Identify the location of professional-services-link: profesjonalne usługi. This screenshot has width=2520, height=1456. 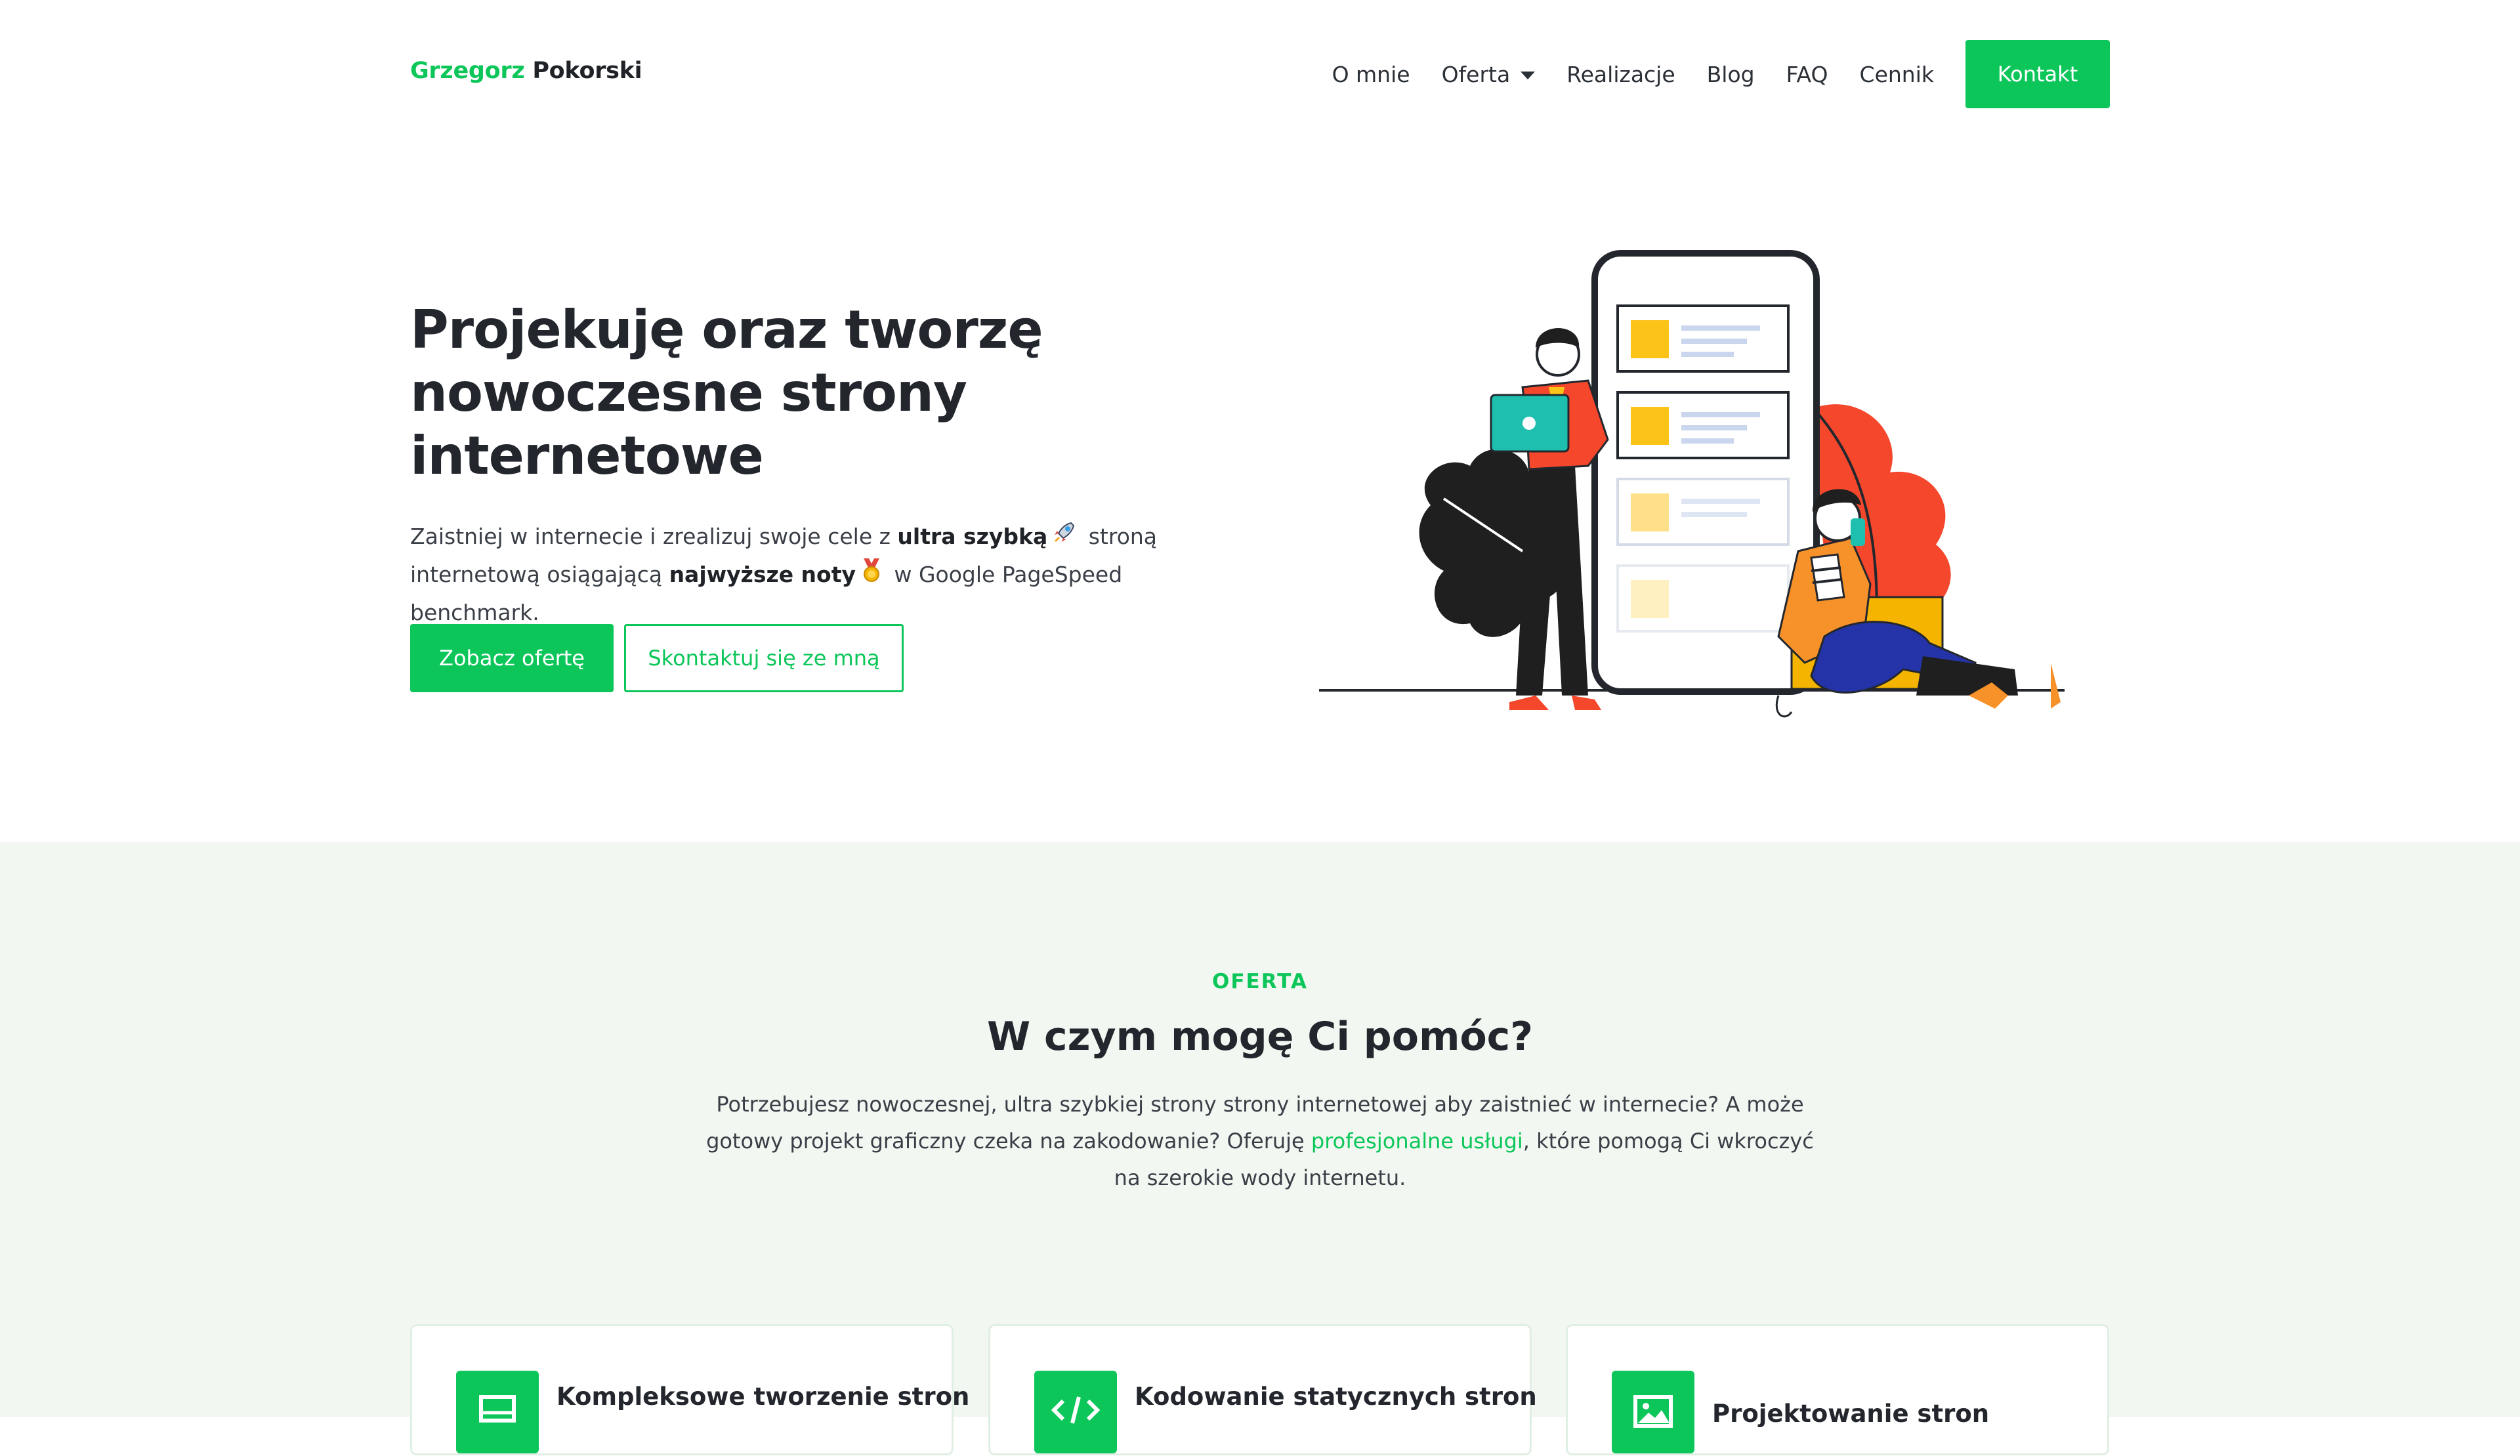
(1417, 1141).